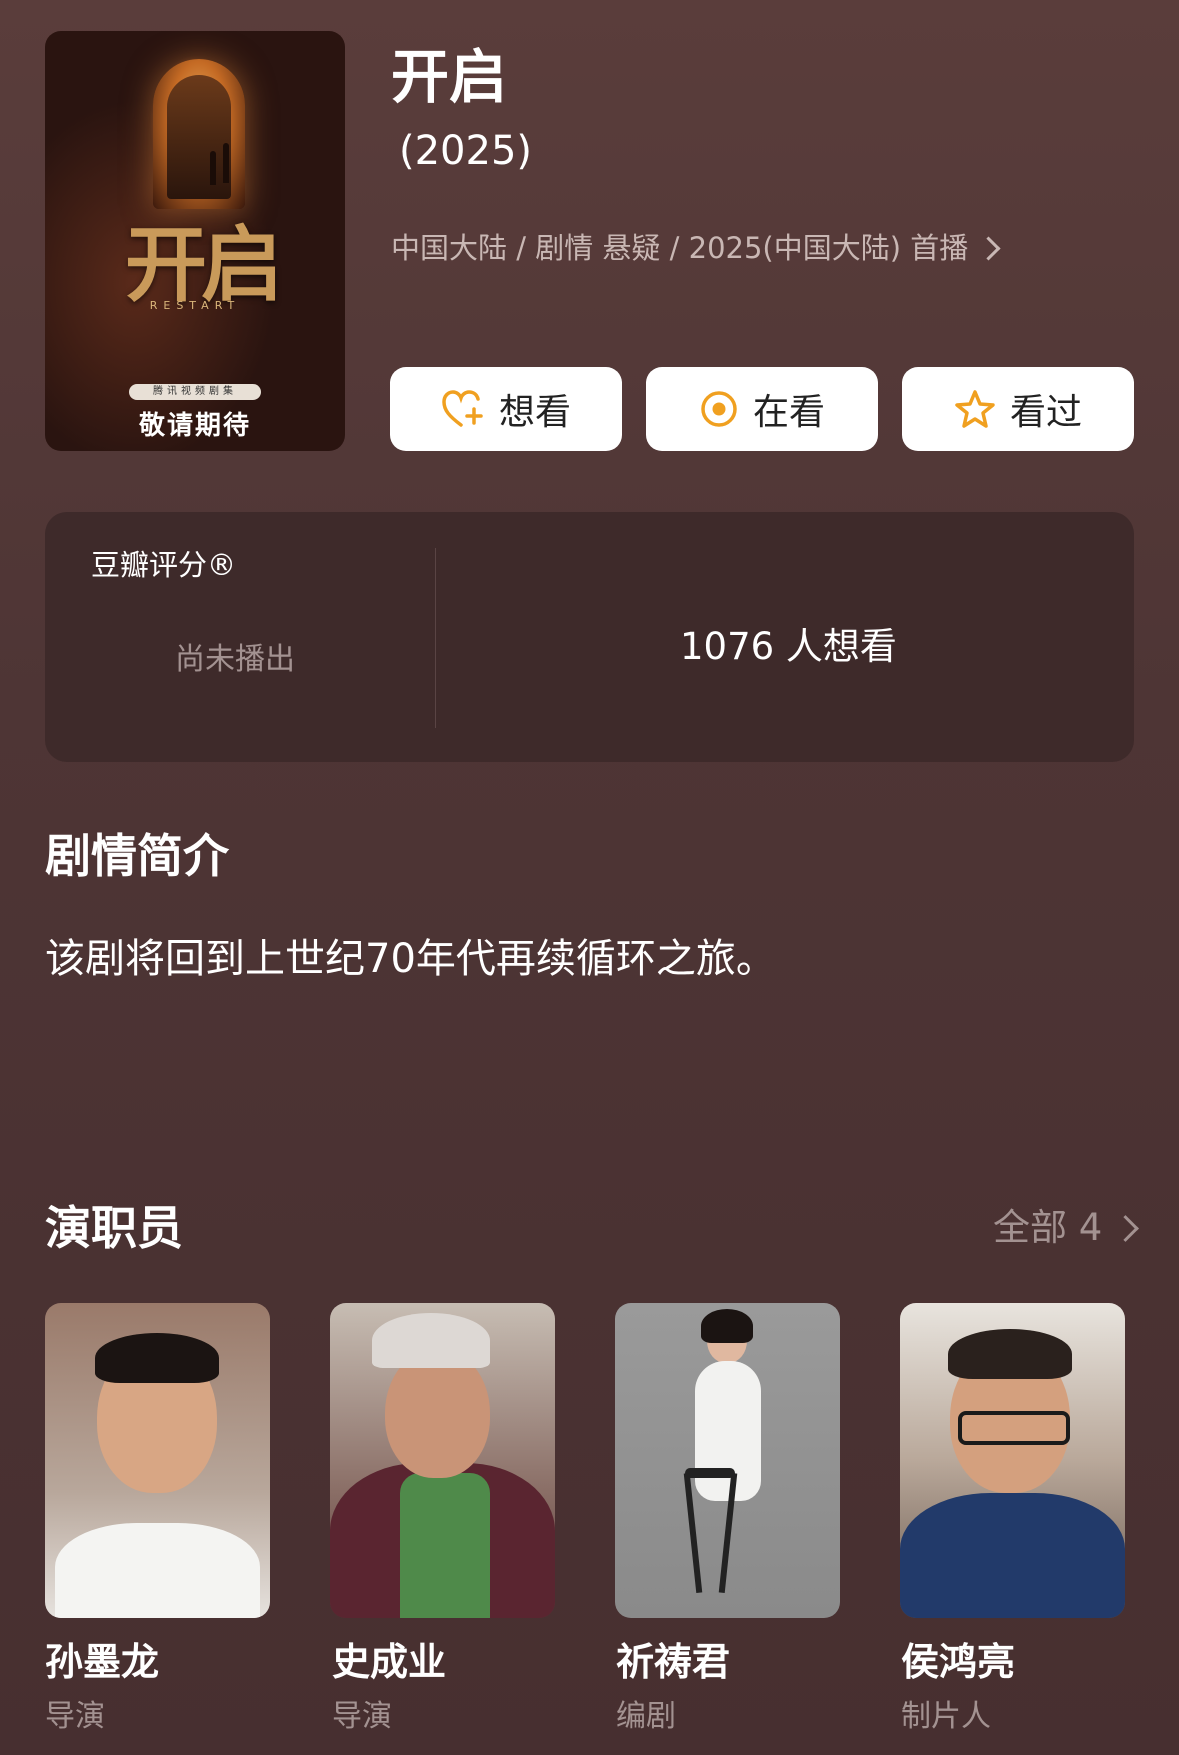 This screenshot has height=1755, width=1179. I want to click on cast-all-label: 全部 4, so click(1048, 1227).